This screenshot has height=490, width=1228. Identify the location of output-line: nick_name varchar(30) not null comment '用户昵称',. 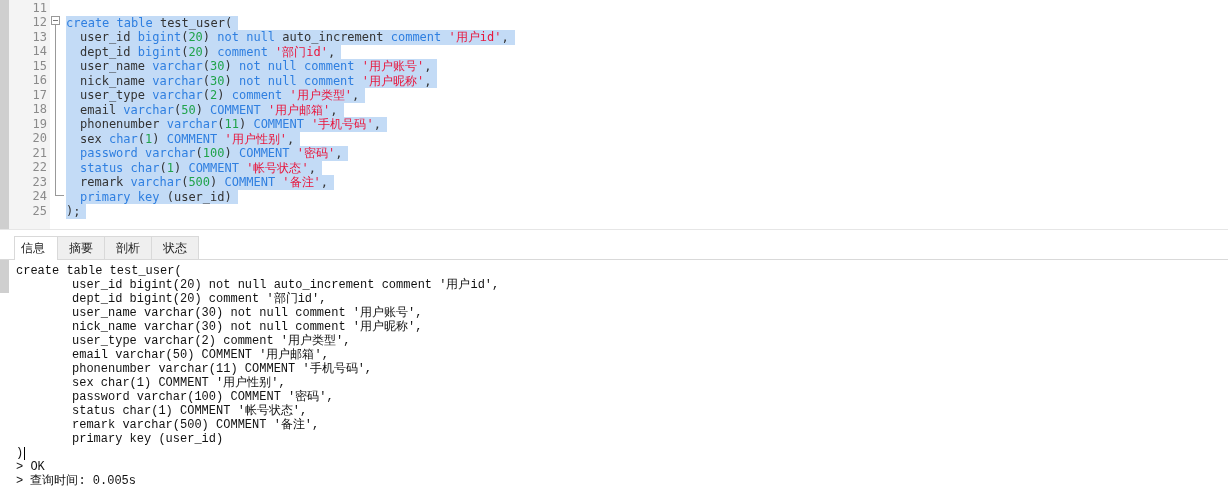
(247, 327).